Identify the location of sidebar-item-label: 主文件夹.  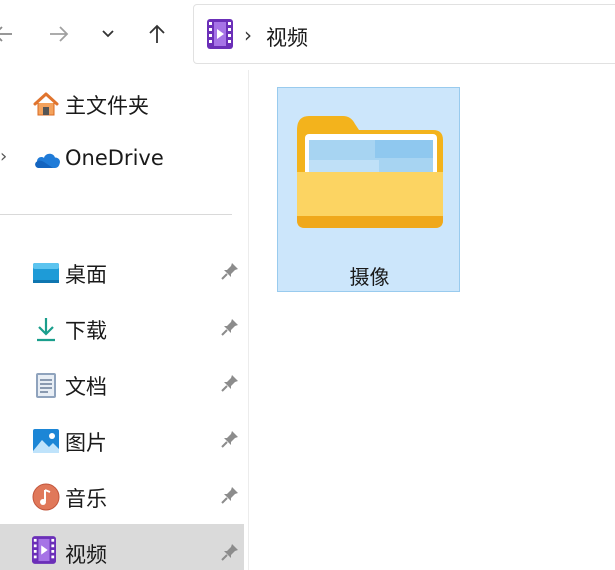
(107, 106).